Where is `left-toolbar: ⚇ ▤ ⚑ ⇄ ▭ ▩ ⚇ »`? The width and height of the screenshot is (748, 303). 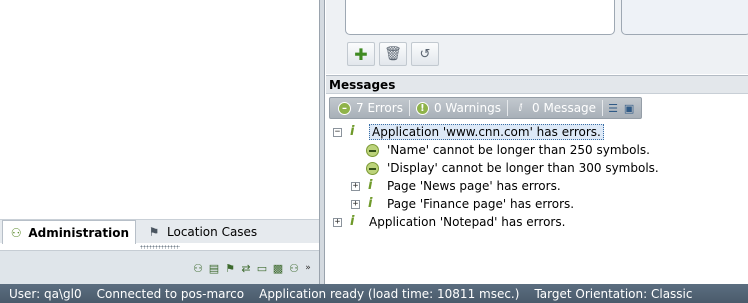 left-toolbar: ⚇ ▤ ⚑ ⇄ ▭ ▩ ⚇ » is located at coordinates (159, 267).